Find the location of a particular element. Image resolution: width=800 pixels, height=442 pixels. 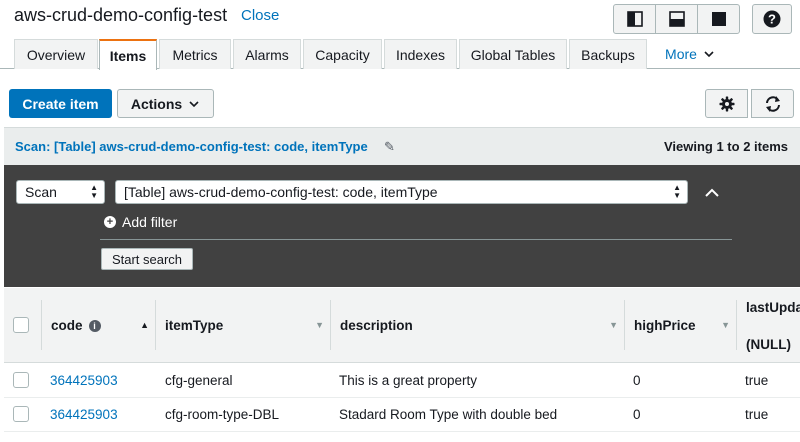

split-vertical-view-button is located at coordinates (634, 19).